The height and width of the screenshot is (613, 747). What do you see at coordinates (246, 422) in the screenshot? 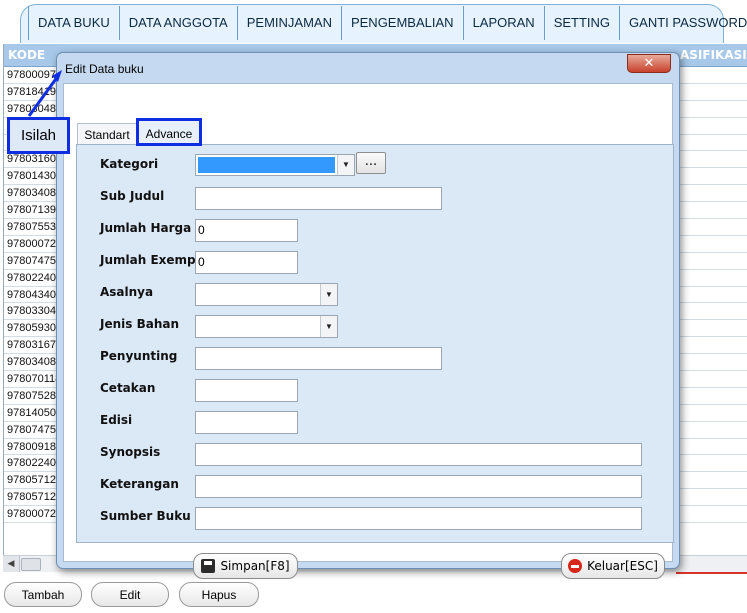
I see `edisi-input` at bounding box center [246, 422].